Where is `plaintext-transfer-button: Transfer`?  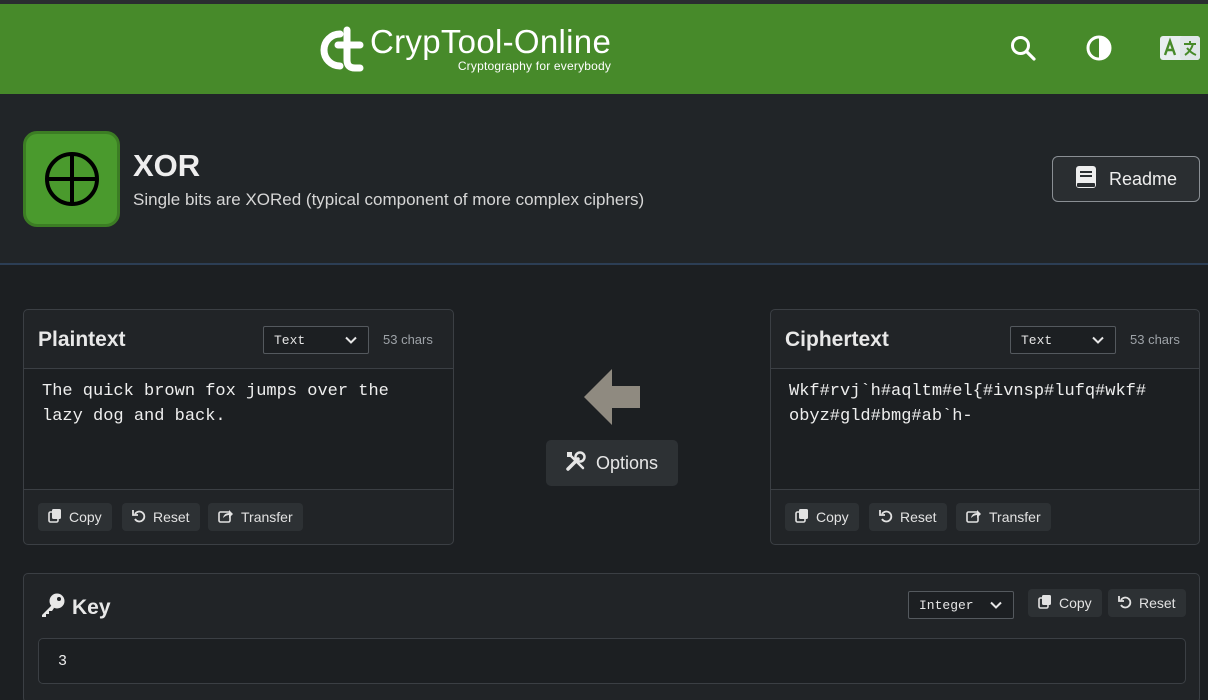 plaintext-transfer-button: Transfer is located at coordinates (255, 517).